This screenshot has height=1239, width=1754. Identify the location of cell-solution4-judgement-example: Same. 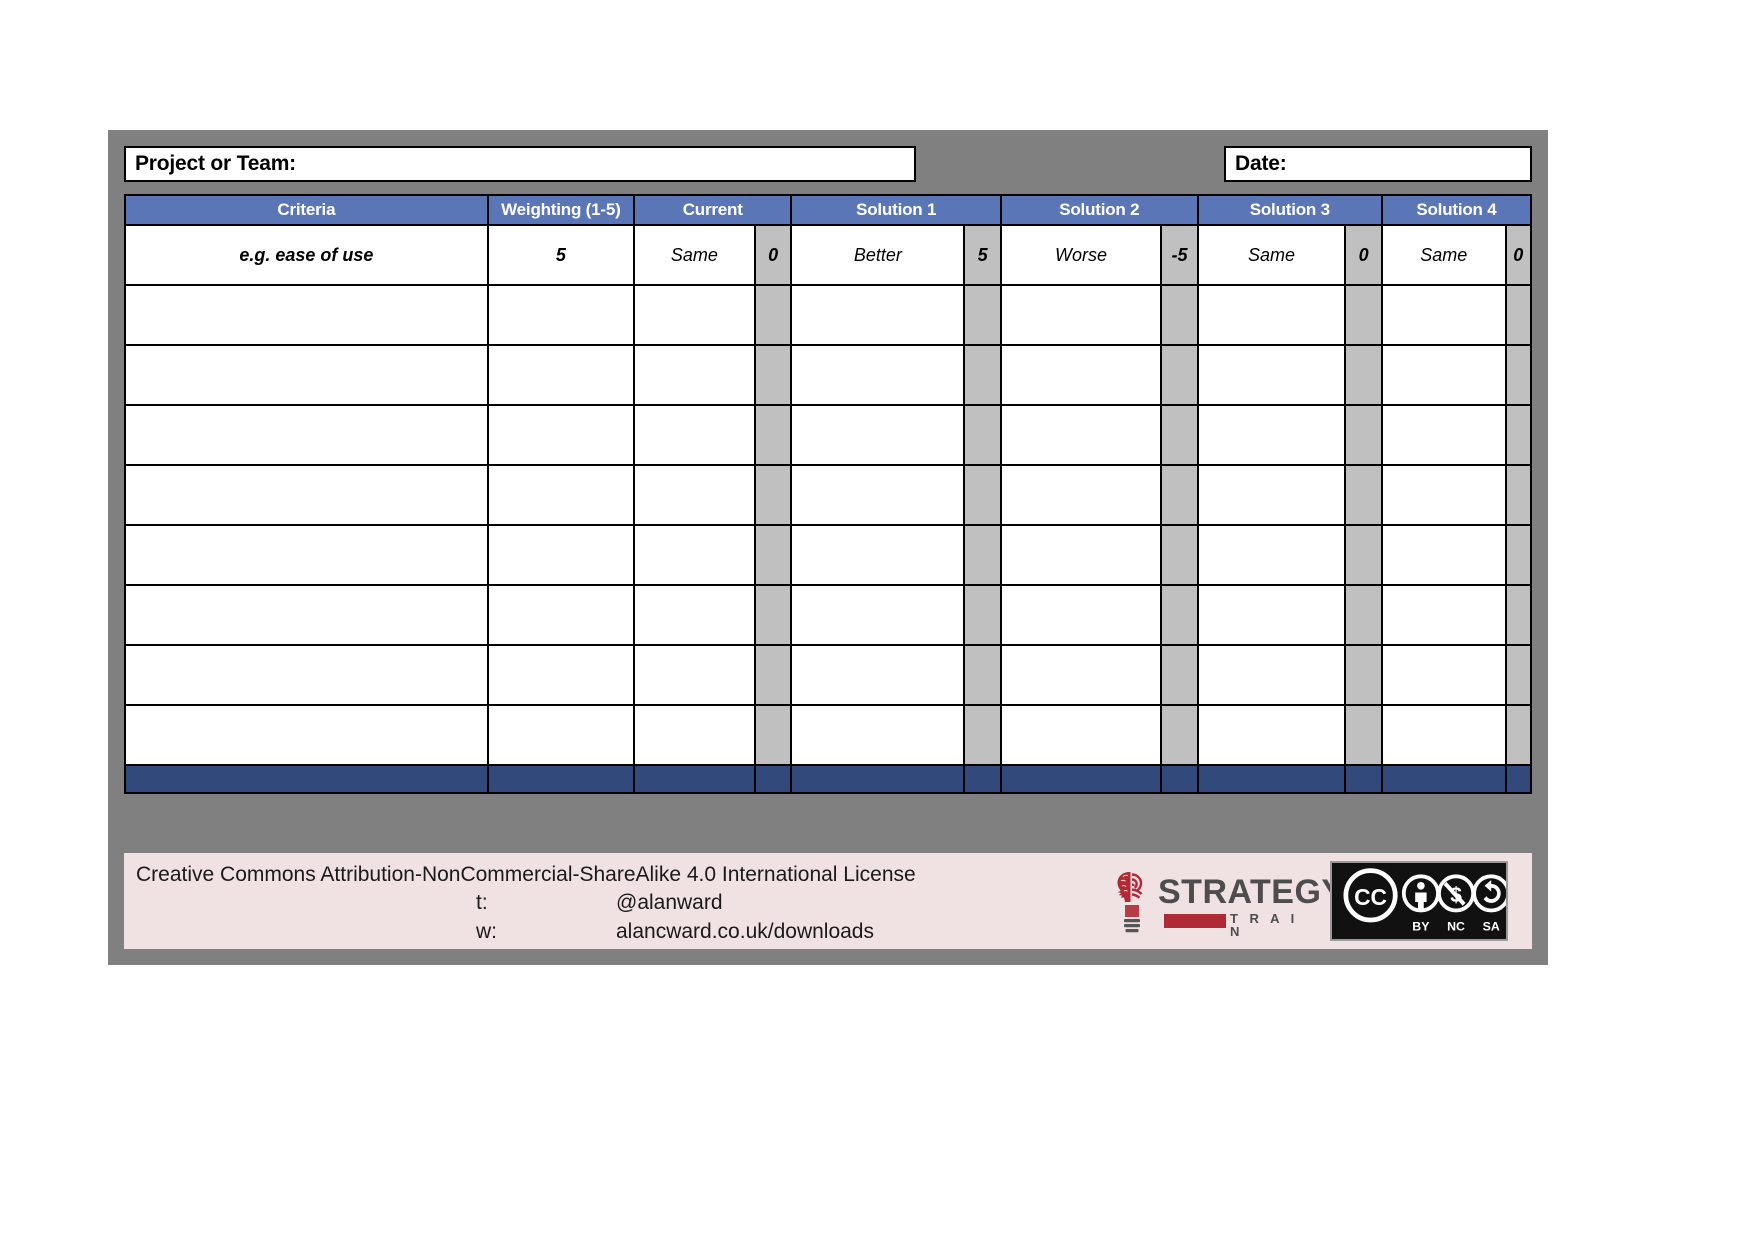
(1443, 255).